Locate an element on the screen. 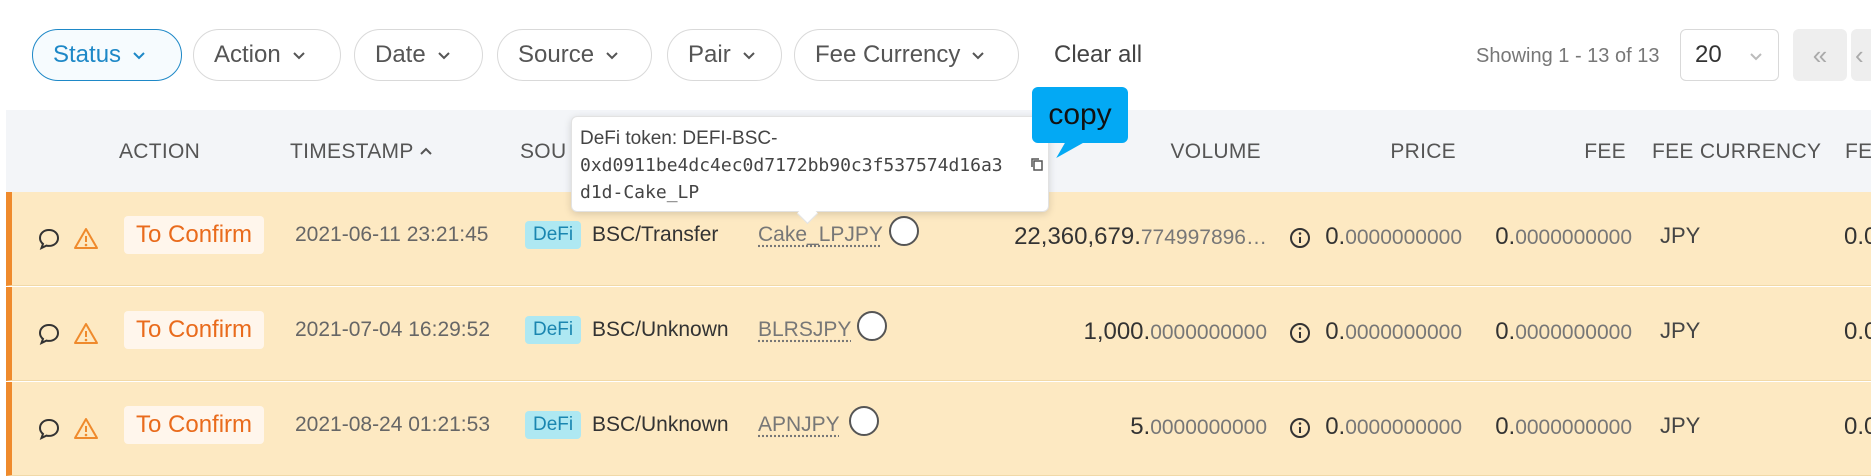 This screenshot has width=1871, height=476. column-header-volume: VOLUME is located at coordinates (1183, 152).